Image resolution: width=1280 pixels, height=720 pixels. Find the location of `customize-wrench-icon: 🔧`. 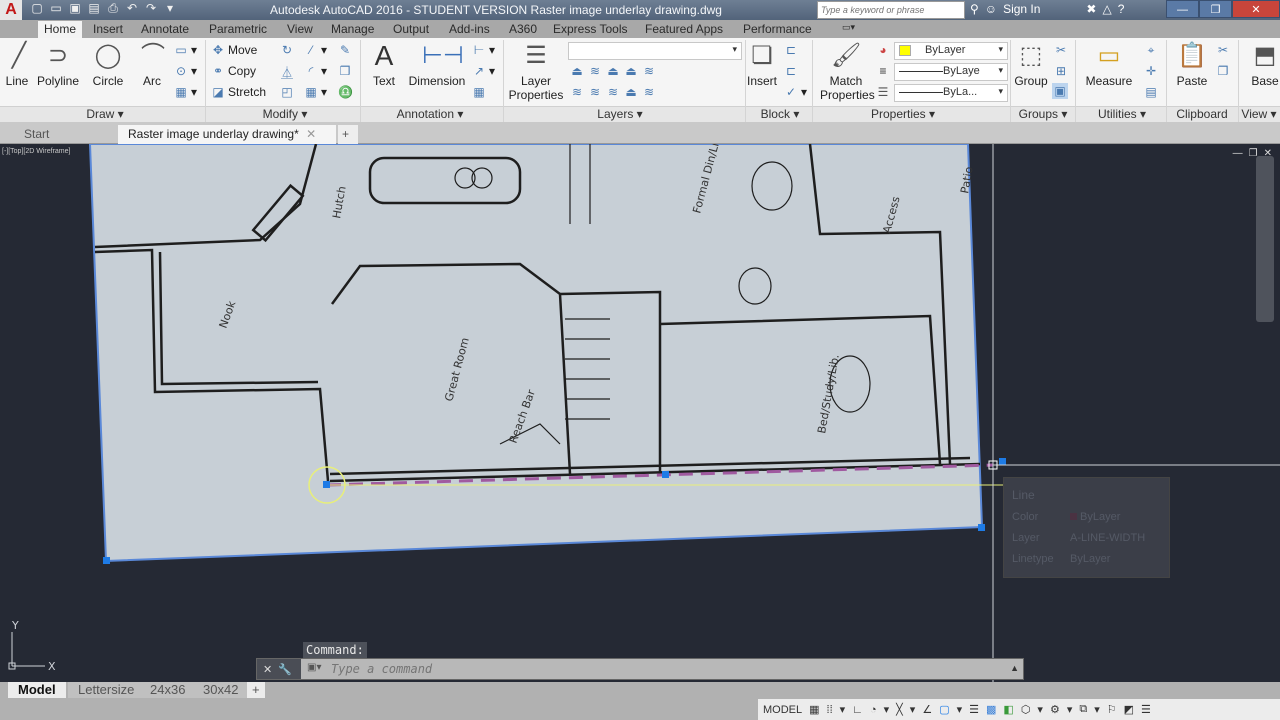

customize-wrench-icon: 🔧 is located at coordinates (285, 669).